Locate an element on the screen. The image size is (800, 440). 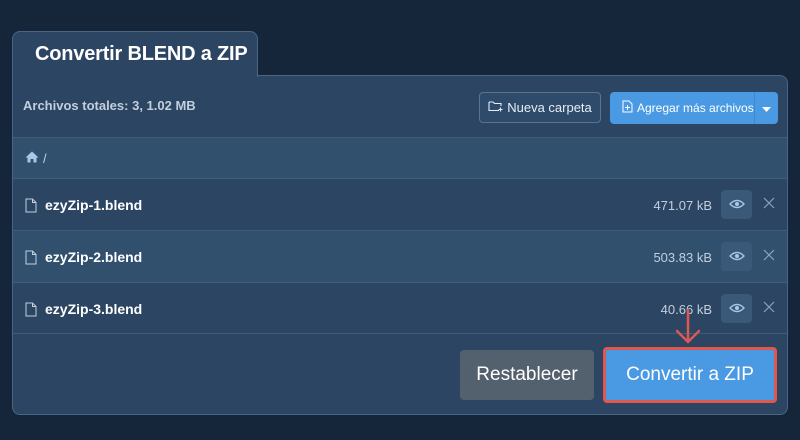
breadcrumb: / is located at coordinates (400, 157).